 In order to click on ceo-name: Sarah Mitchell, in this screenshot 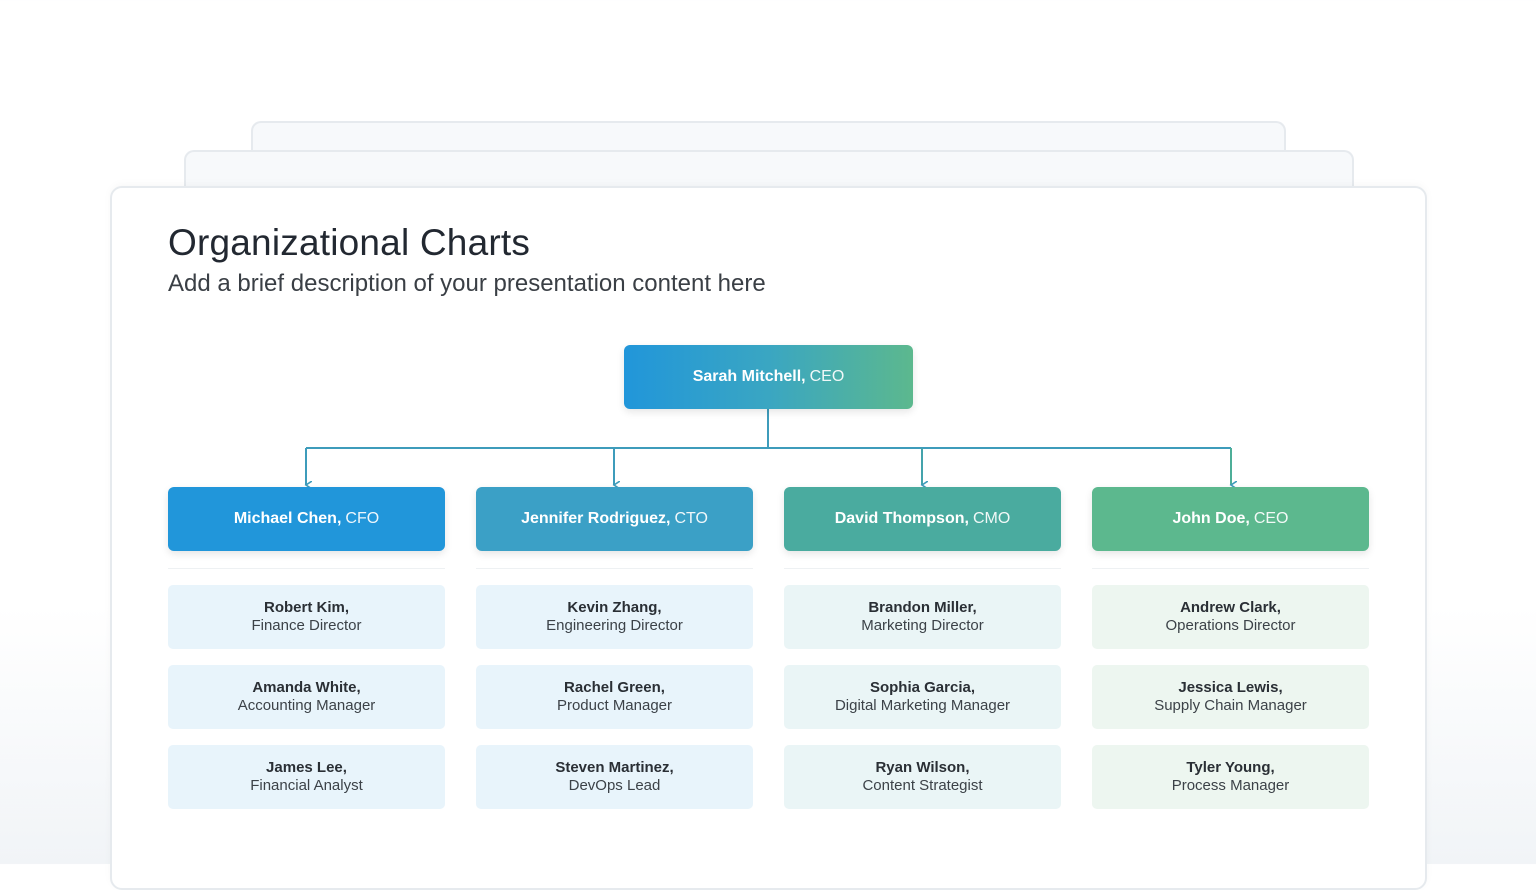, I will do `click(749, 376)`.